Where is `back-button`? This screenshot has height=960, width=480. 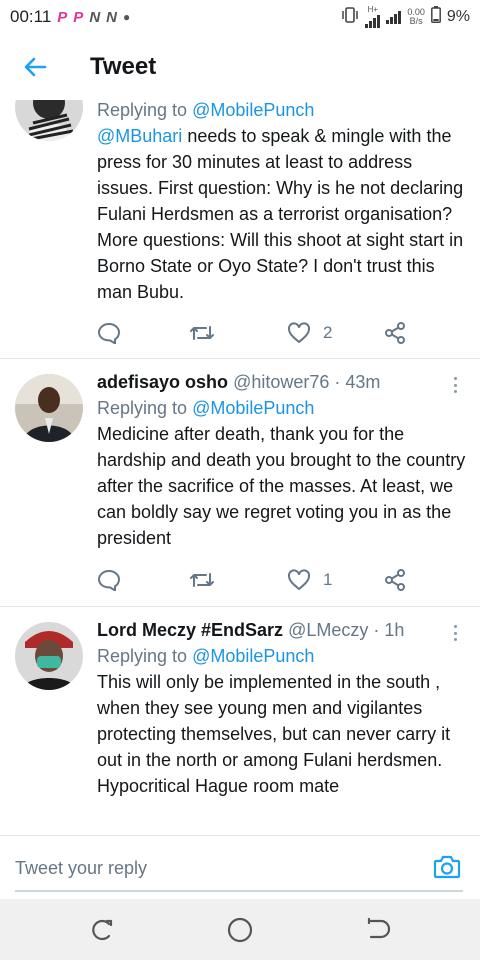 back-button is located at coordinates (35, 67).